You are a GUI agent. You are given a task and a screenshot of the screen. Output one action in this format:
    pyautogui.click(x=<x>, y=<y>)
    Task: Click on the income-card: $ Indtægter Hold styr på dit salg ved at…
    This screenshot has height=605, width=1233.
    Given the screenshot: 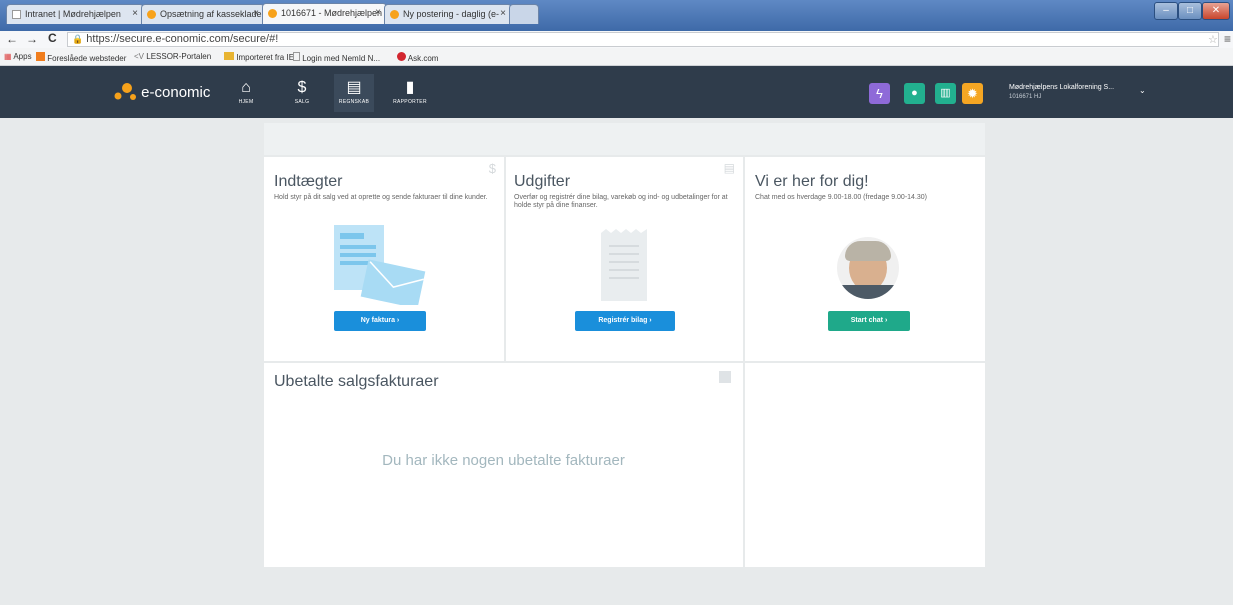 What is the action you would take?
    pyautogui.click(x=384, y=259)
    